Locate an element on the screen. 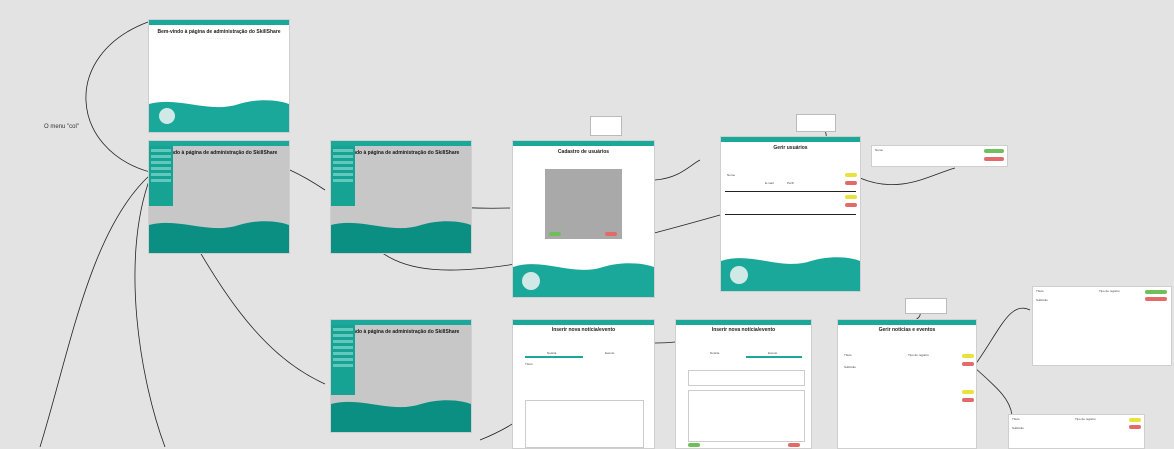 This screenshot has height=449, width=1174. form-placeholder is located at coordinates (583, 204).